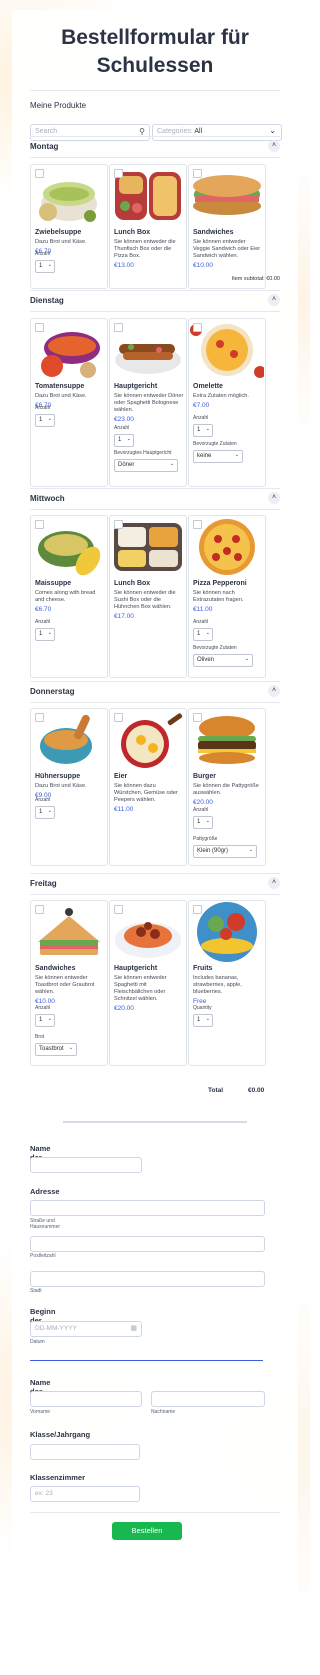  I want to click on option-value: Döner, so click(126, 465).